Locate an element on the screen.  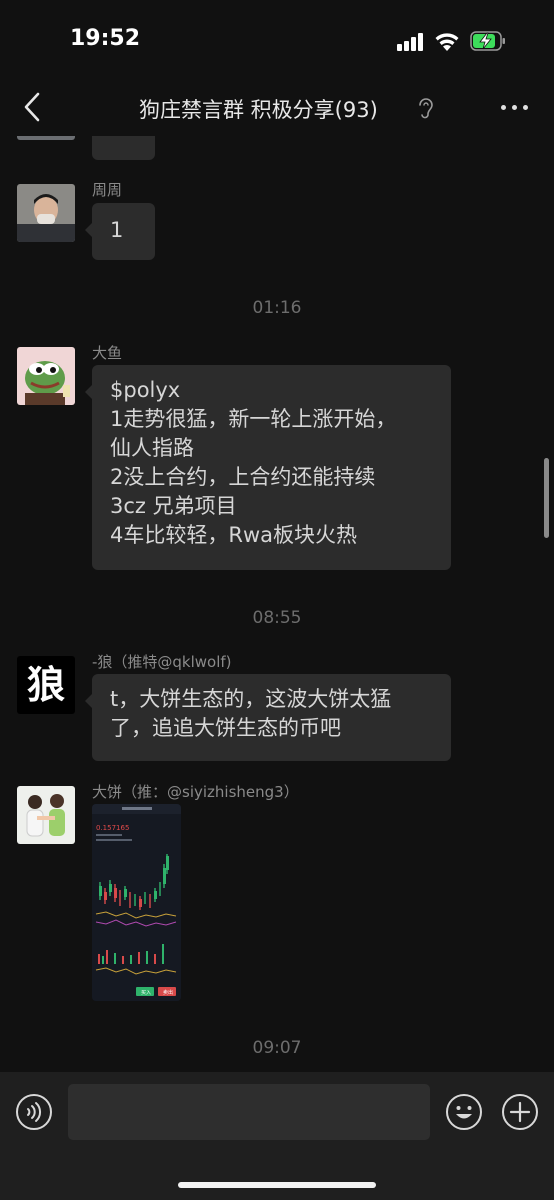
chat-header: 狗庄禁言群 积极分享(93) is located at coordinates (277, 108).